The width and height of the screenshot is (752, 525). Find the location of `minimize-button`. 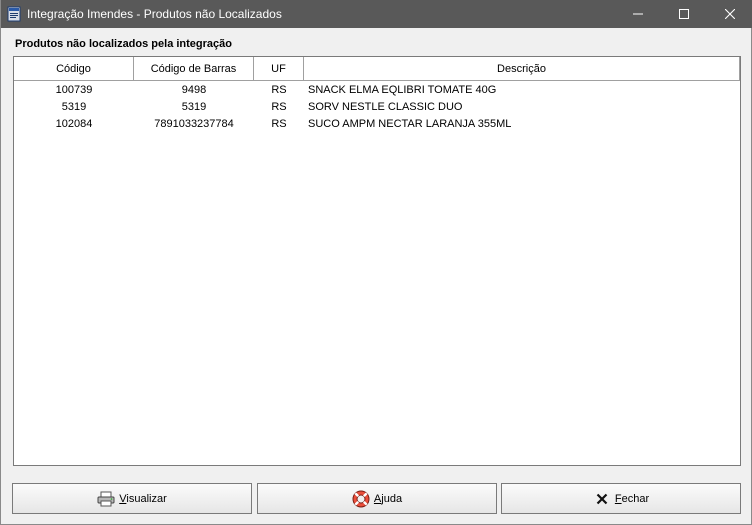

minimize-button is located at coordinates (638, 14).